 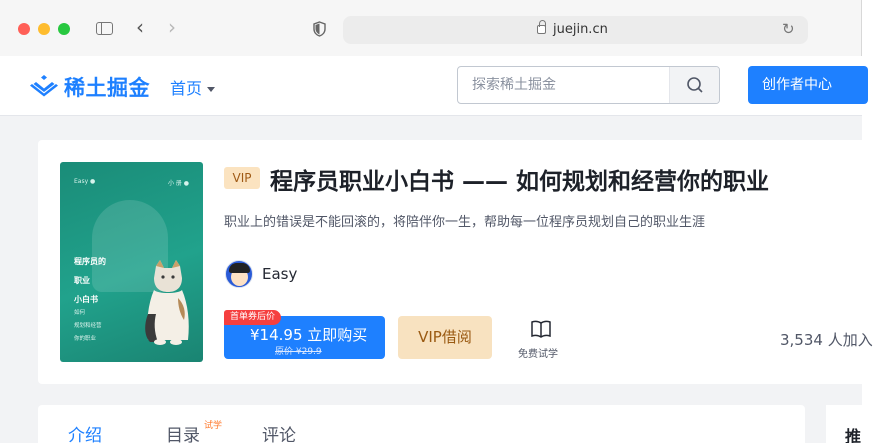 I want to click on logo-text: 稀土掘金, so click(x=107, y=87).